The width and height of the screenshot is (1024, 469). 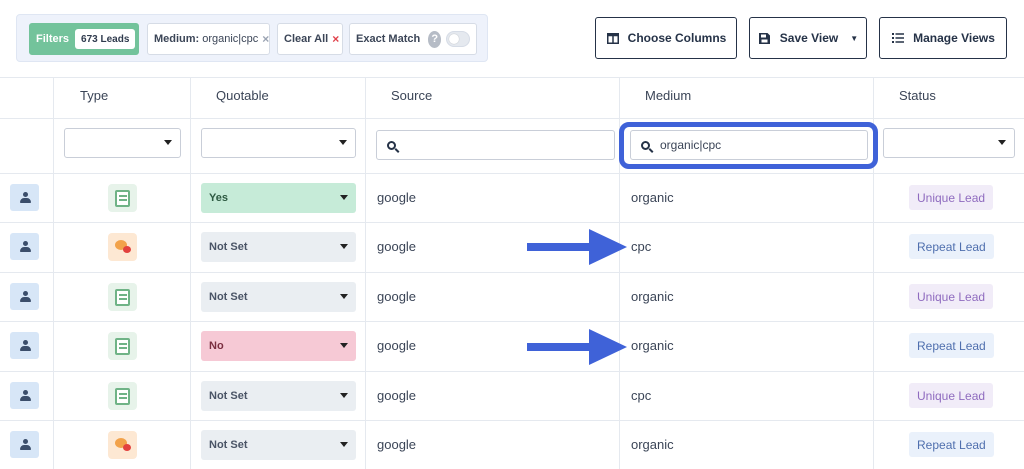 I want to click on manage-views-button: Manage Views, so click(x=943, y=38).